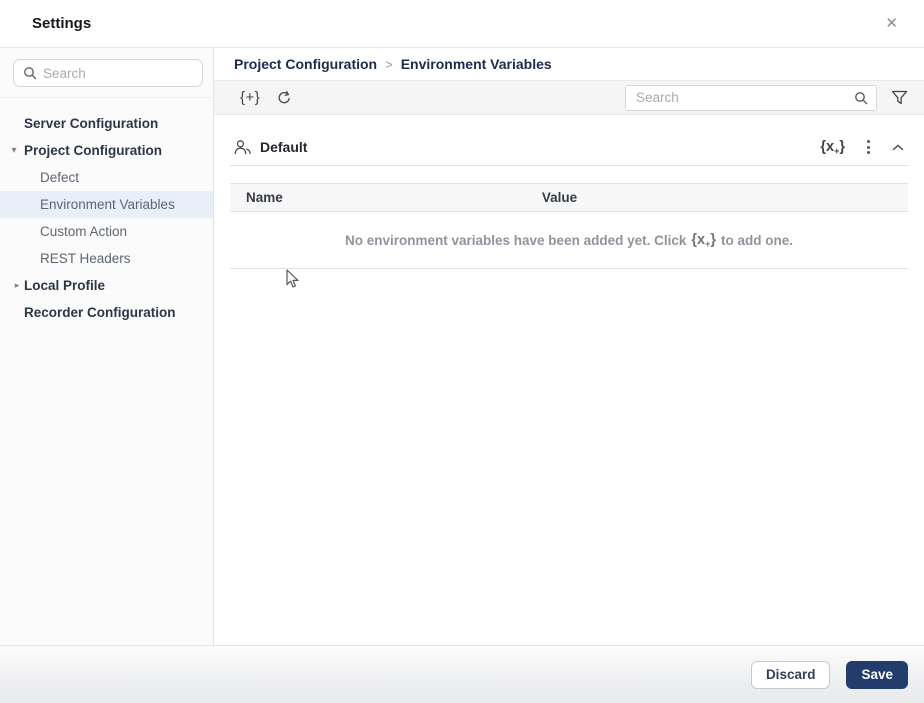 The width and height of the screenshot is (924, 703). What do you see at coordinates (745, 97) in the screenshot?
I see `variables-search-input` at bounding box center [745, 97].